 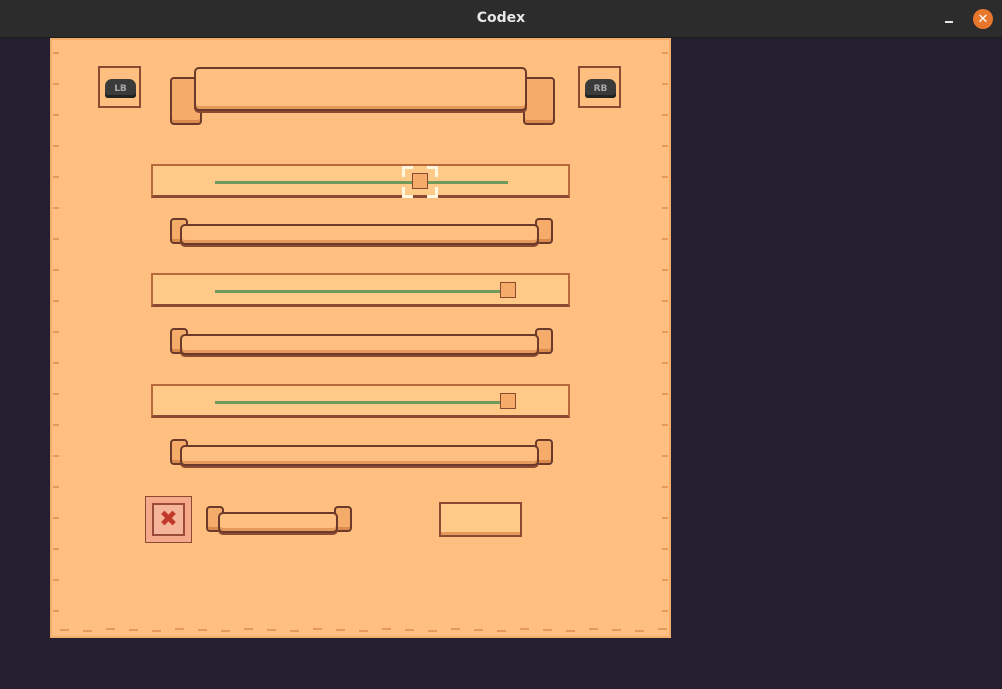 I want to click on left-shoulder-button: LB, so click(x=119, y=87).